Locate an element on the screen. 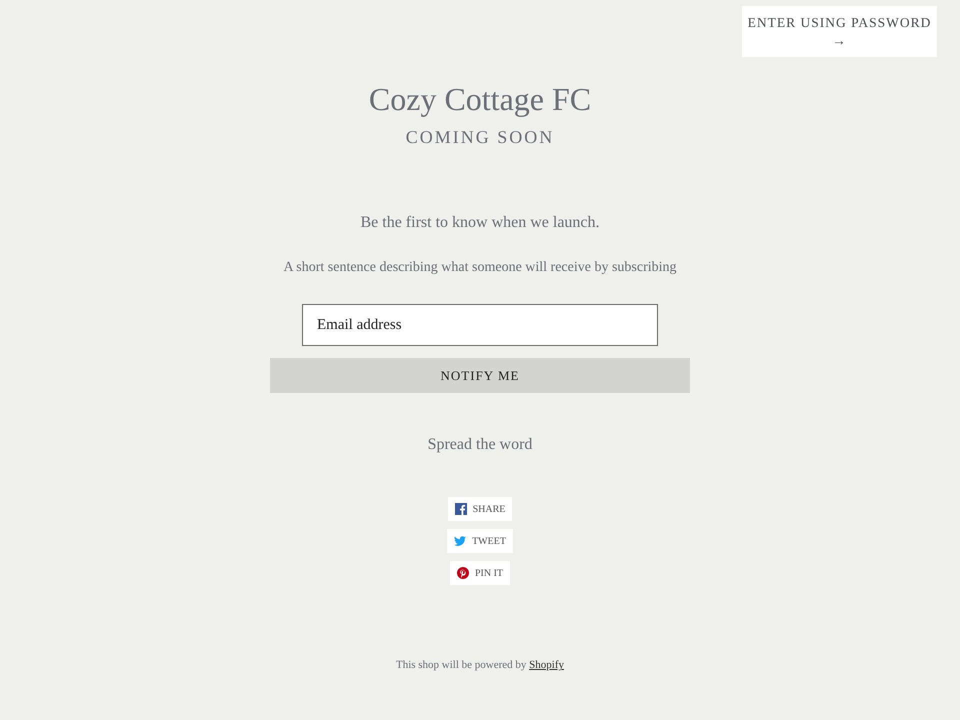 The width and height of the screenshot is (960, 720). notify-button: NOTIFY ME is located at coordinates (480, 376).